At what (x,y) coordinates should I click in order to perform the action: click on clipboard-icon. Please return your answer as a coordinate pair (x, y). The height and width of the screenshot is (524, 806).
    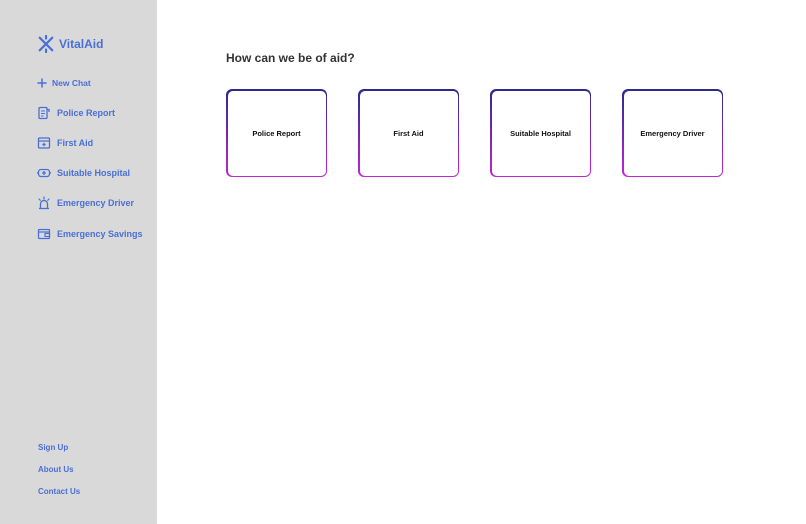
    Looking at the image, I should click on (44, 113).